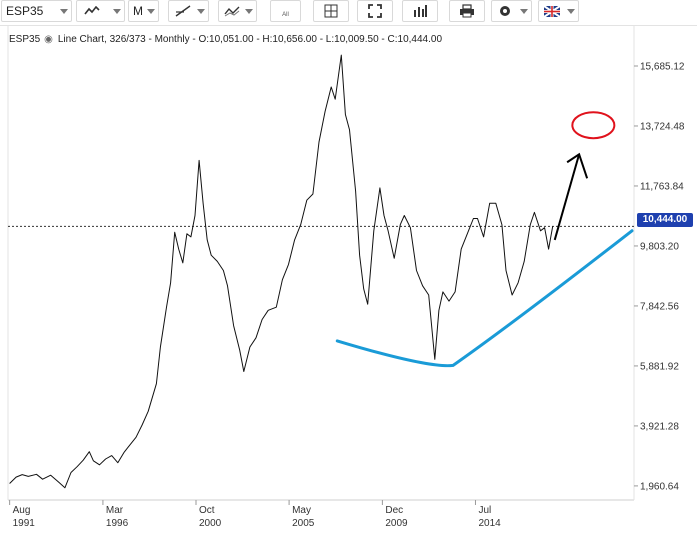 The height and width of the screenshot is (535, 697). Describe the element at coordinates (88, 11) in the screenshot. I see `line-chart-icon` at that location.